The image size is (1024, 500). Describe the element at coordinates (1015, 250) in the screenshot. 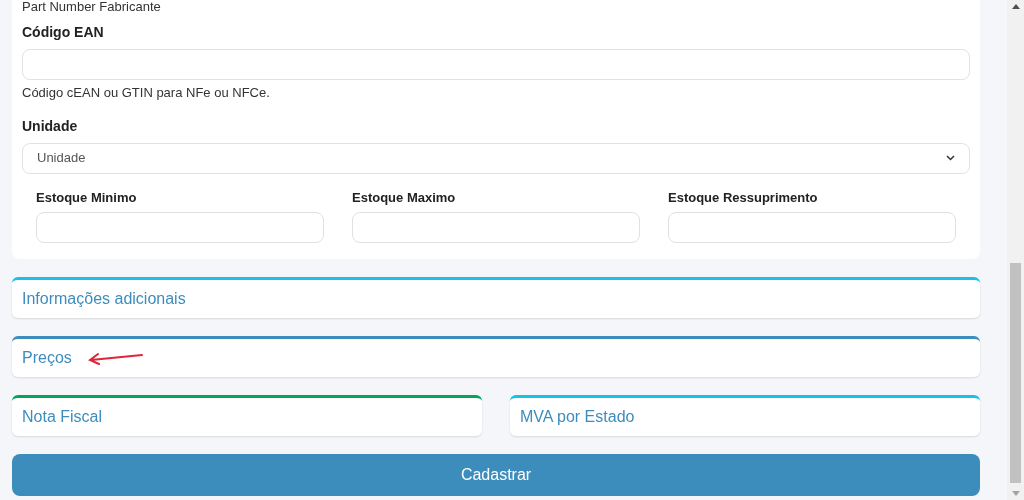

I see `scrollbar-drawing` at that location.